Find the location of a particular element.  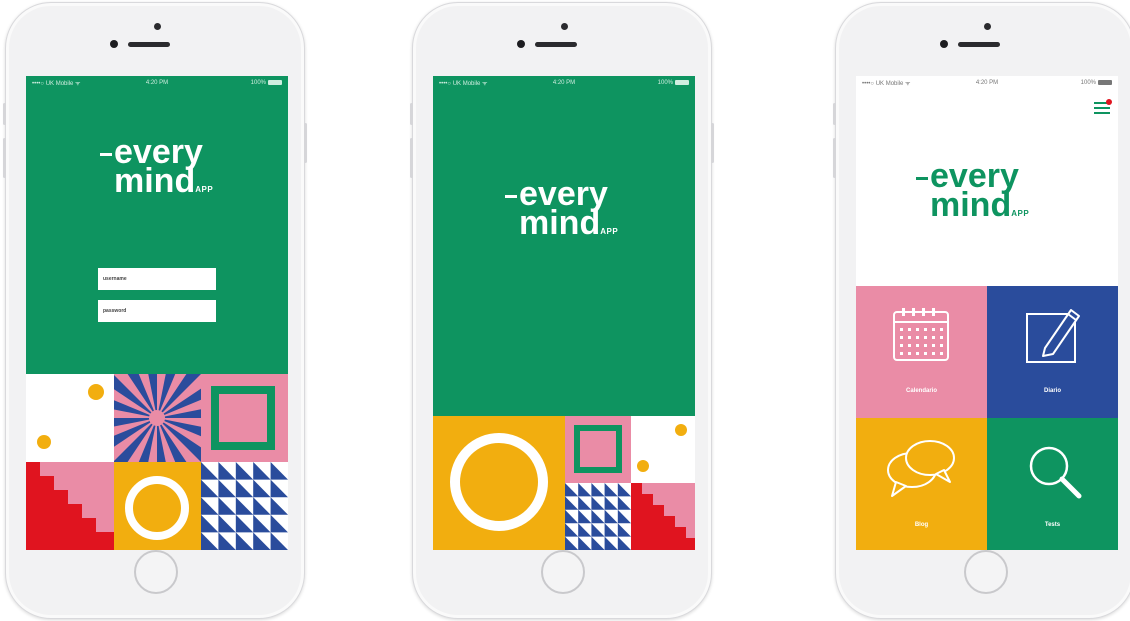

menu-tile-blog: Blog is located at coordinates (921, 484).